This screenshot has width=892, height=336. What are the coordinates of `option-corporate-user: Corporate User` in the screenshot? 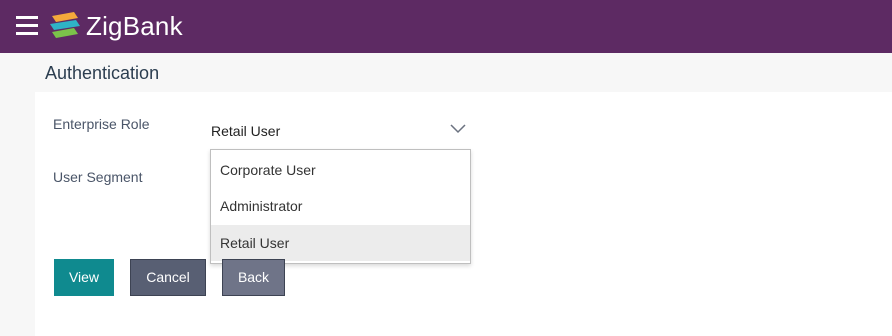 It's located at (340, 170).